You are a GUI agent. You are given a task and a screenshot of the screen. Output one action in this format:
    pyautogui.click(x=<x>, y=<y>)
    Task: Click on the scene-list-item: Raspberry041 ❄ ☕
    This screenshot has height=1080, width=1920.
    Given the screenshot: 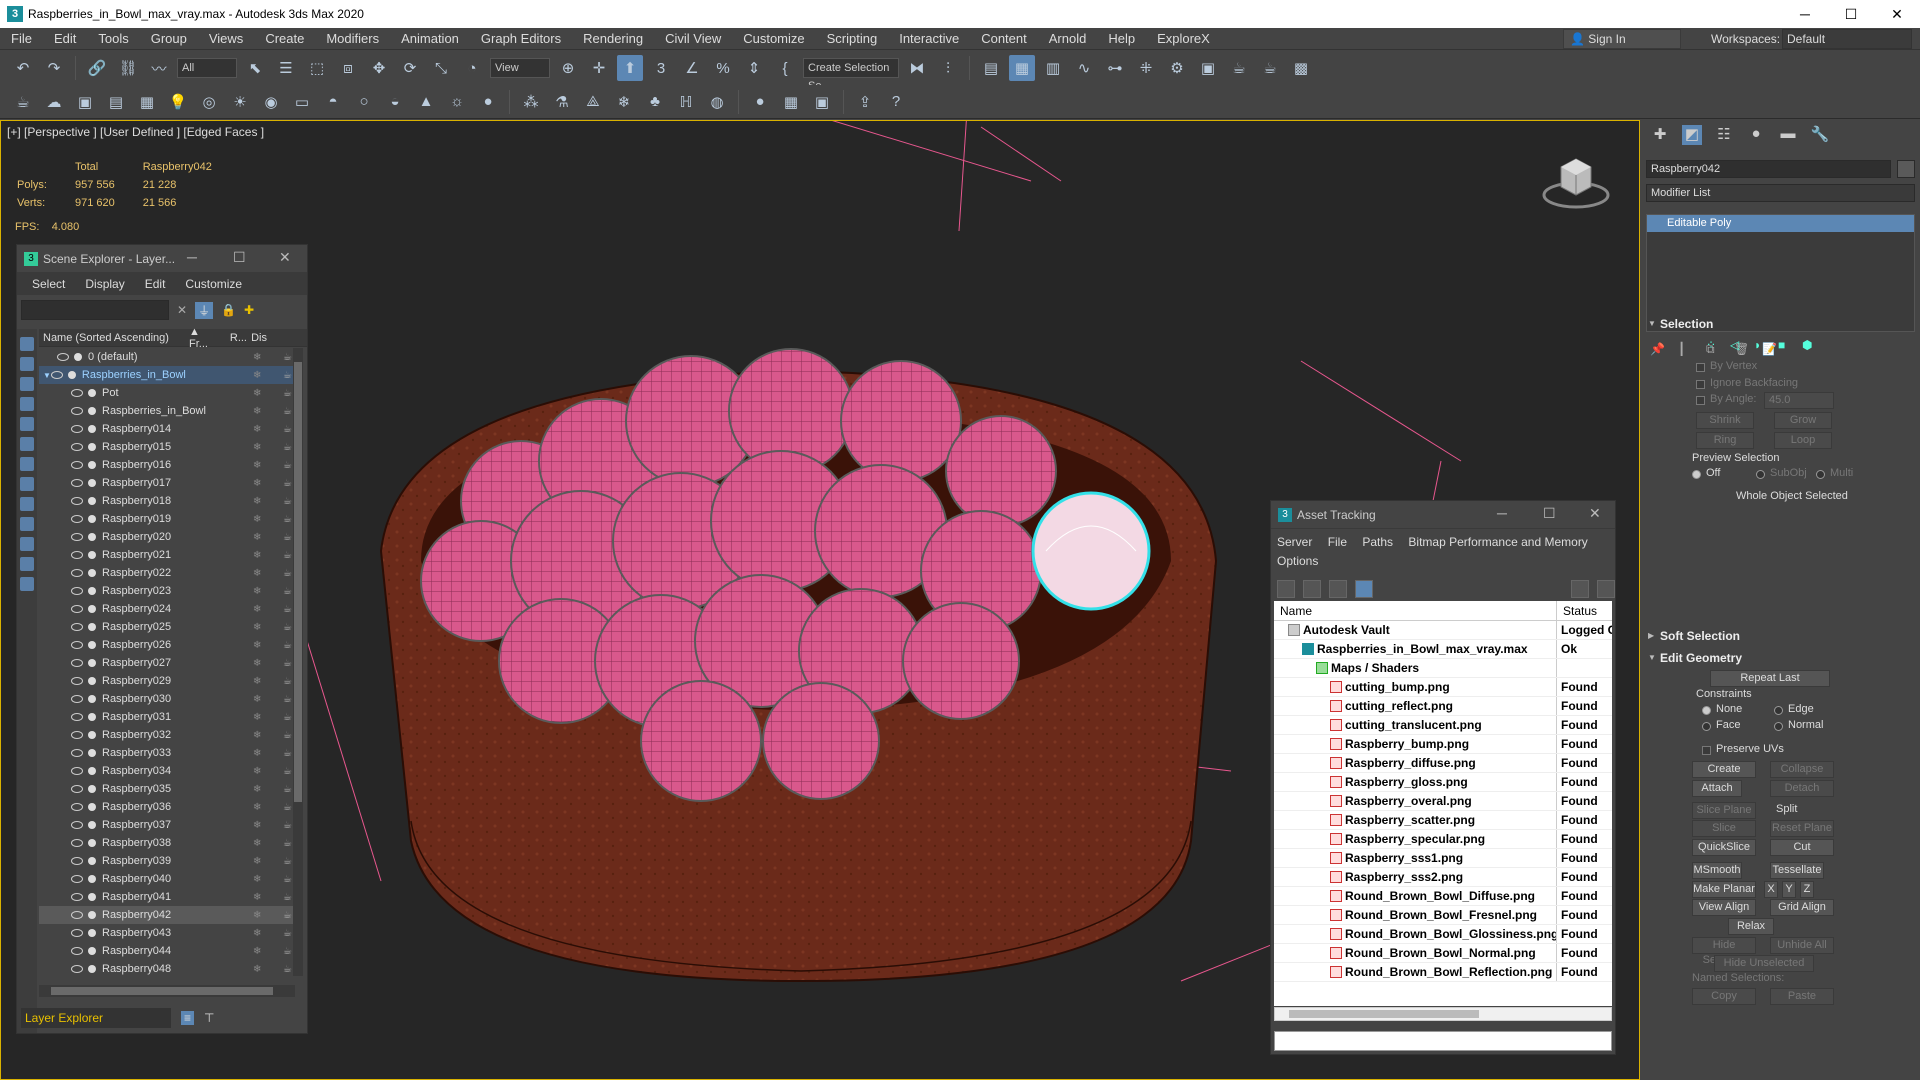 What is the action you would take?
    pyautogui.click(x=167, y=897)
    